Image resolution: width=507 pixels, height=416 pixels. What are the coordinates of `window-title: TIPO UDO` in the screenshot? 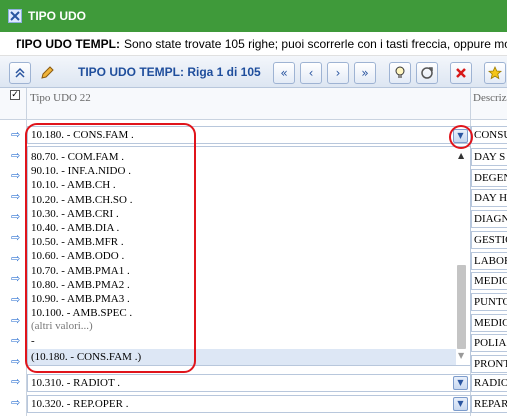 It's located at (57, 16).